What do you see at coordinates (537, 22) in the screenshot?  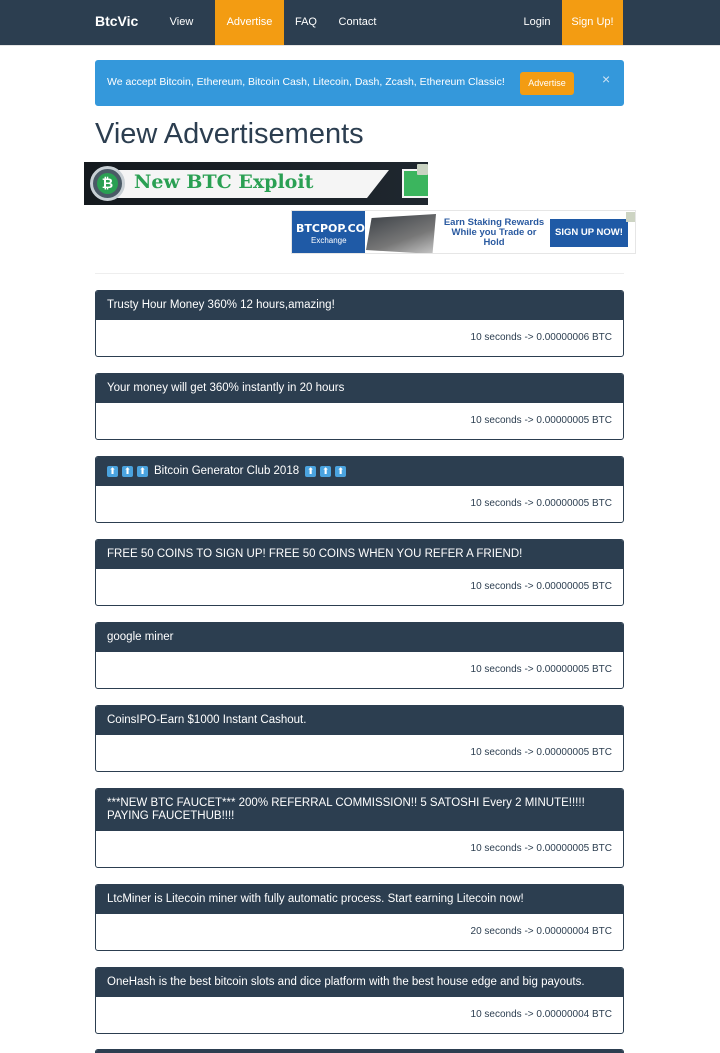 I see `nav-login: Login` at bounding box center [537, 22].